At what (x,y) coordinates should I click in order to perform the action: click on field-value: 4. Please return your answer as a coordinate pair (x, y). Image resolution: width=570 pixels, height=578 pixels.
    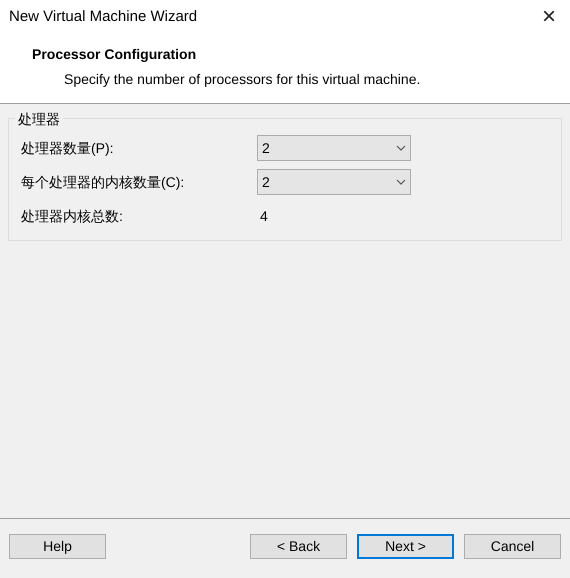
    Looking at the image, I should click on (263, 216).